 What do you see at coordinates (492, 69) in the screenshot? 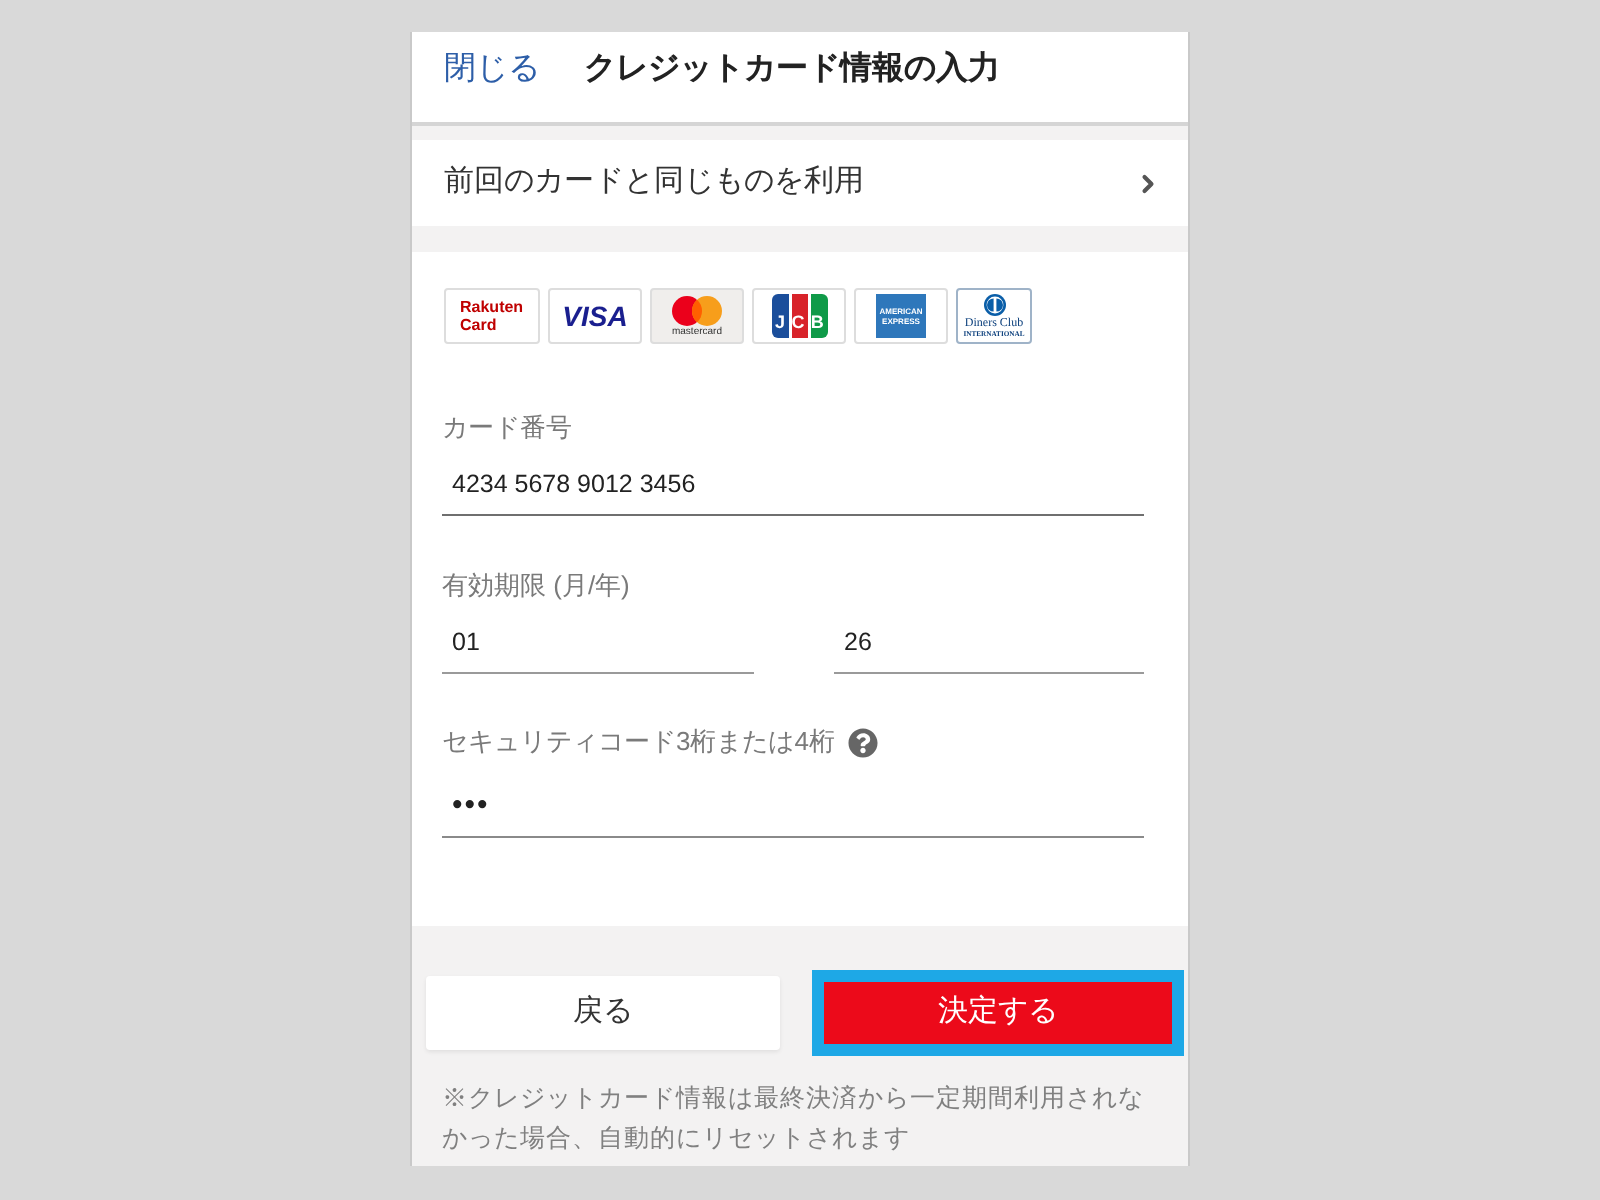
I see `close-link: 閉じる` at bounding box center [492, 69].